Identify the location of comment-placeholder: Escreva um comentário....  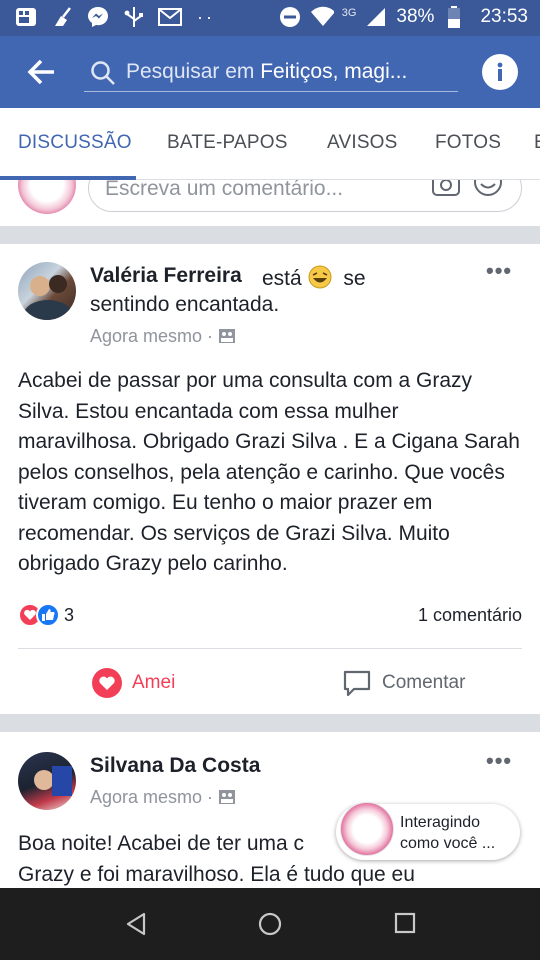
(224, 190).